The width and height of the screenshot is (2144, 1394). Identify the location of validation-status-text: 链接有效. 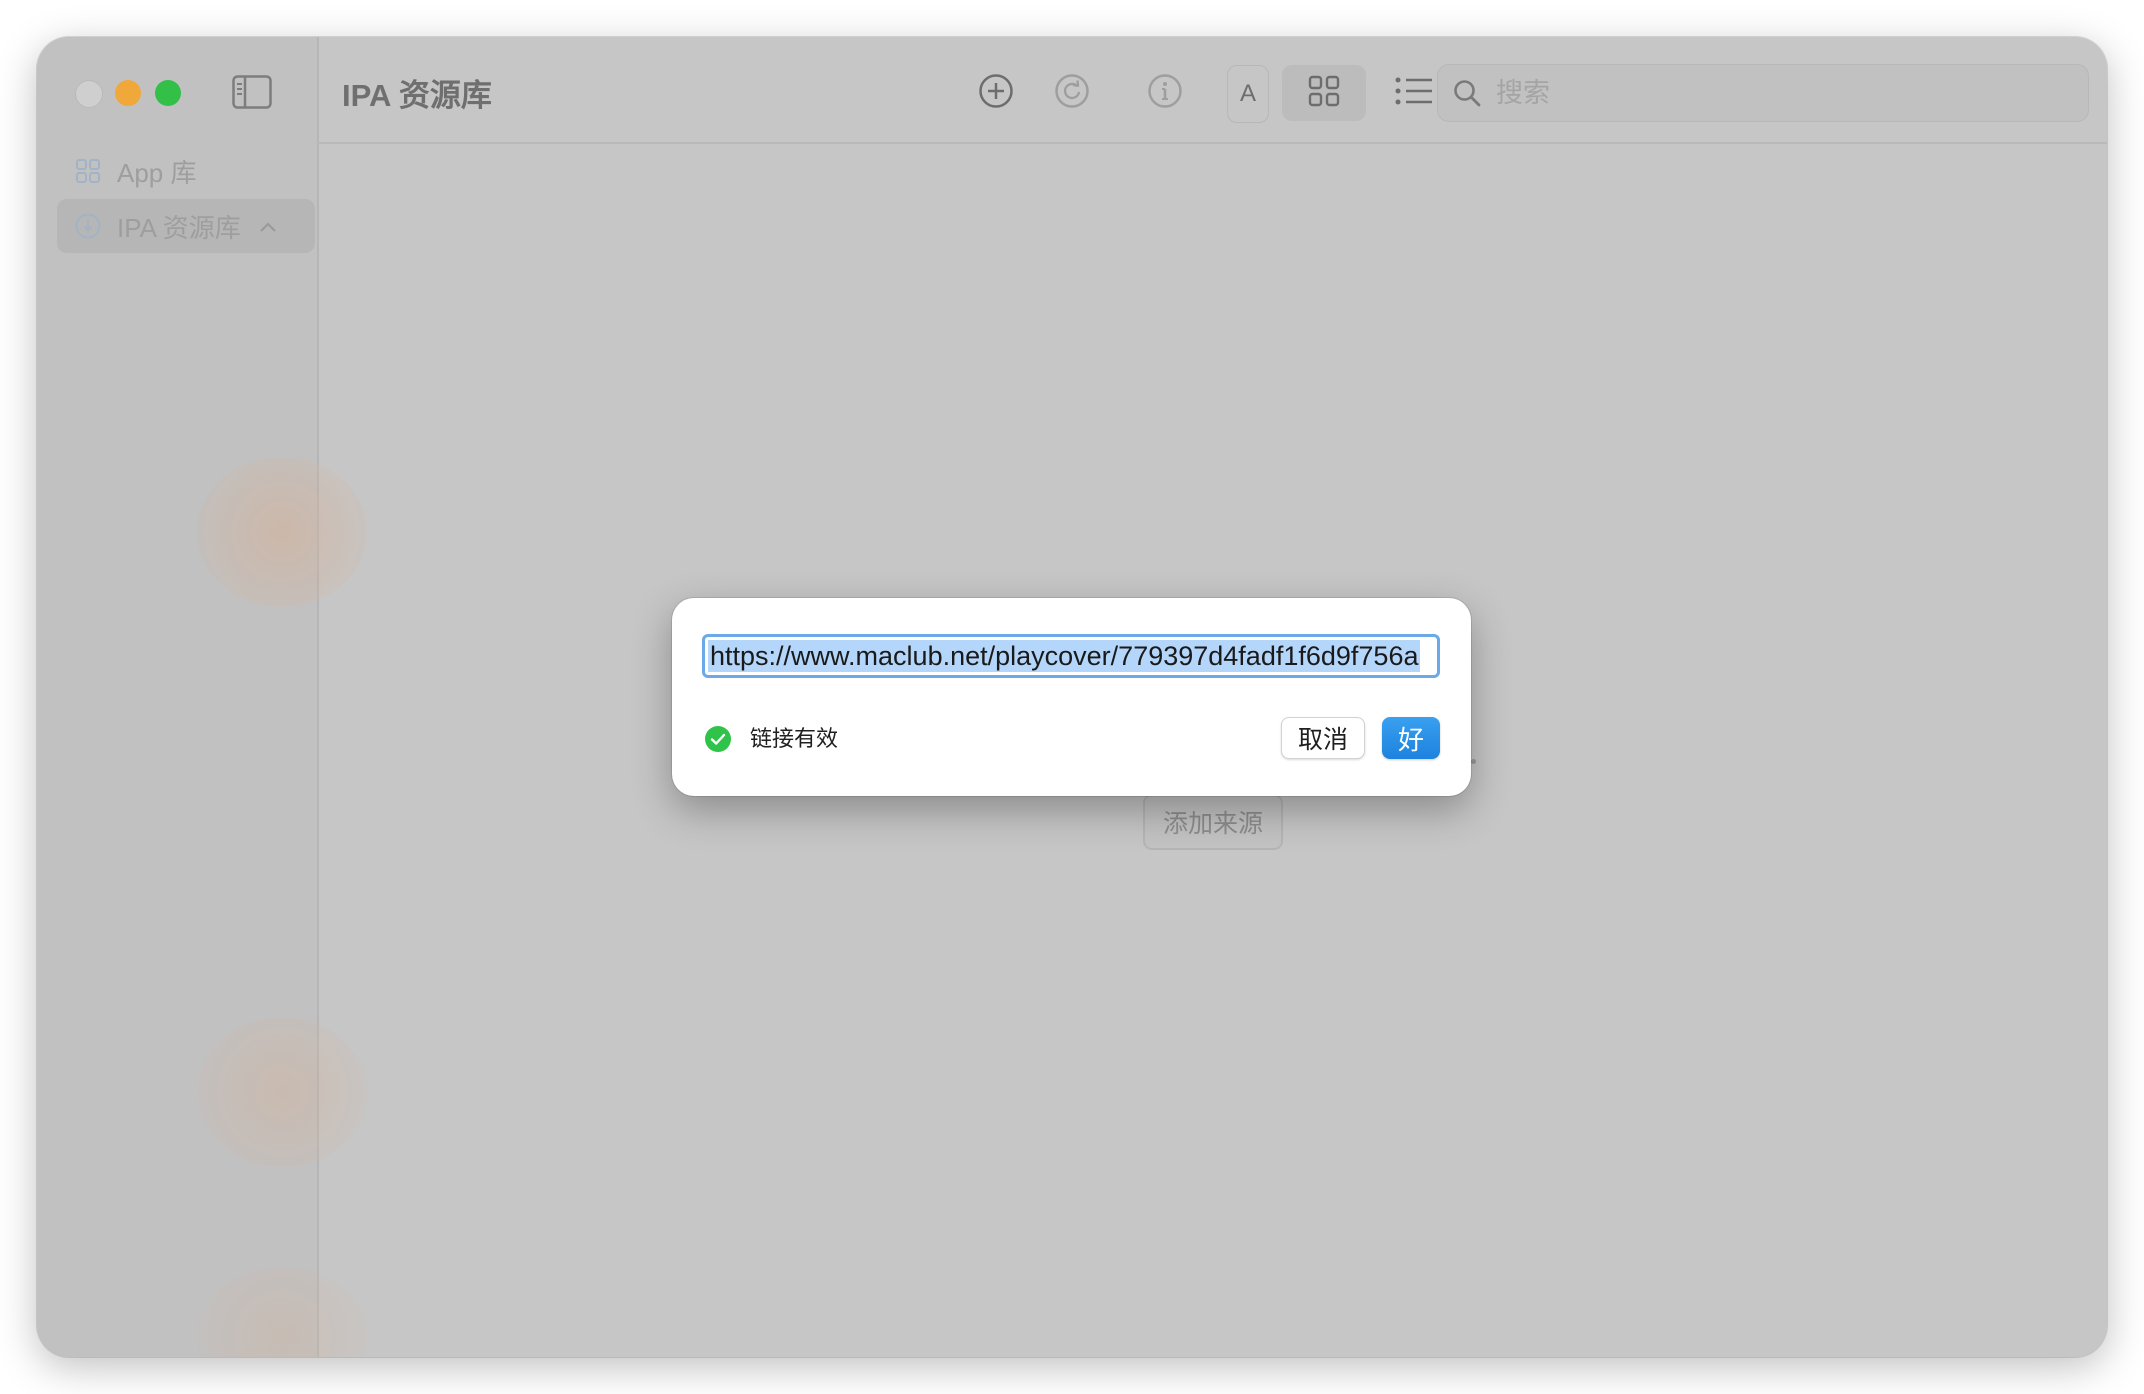
(794, 738).